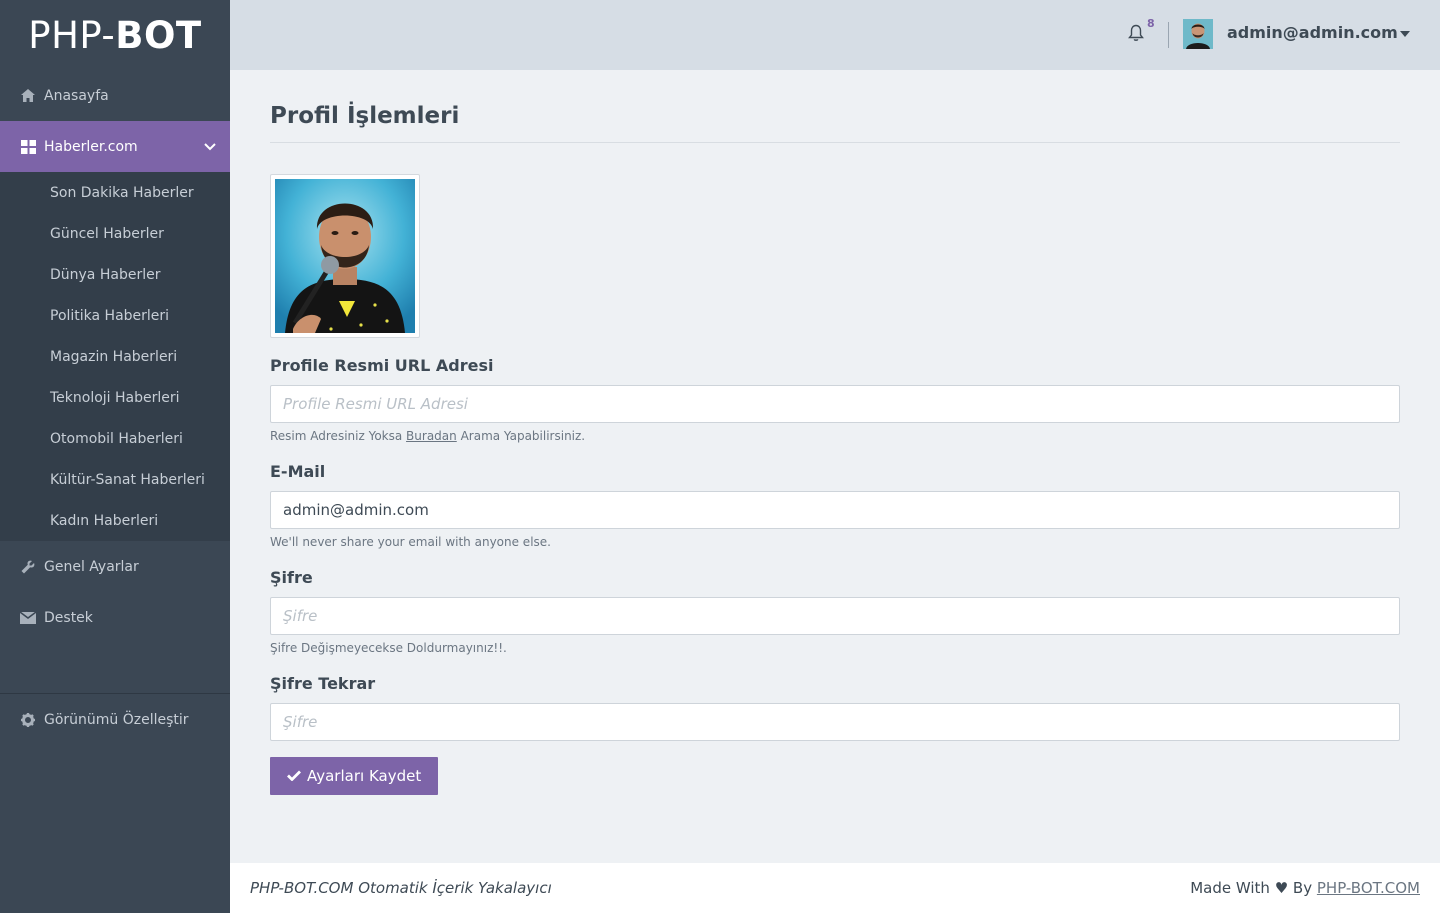 The width and height of the screenshot is (1440, 913). What do you see at coordinates (291, 577) in the screenshot?
I see `password-label: Şifre` at bounding box center [291, 577].